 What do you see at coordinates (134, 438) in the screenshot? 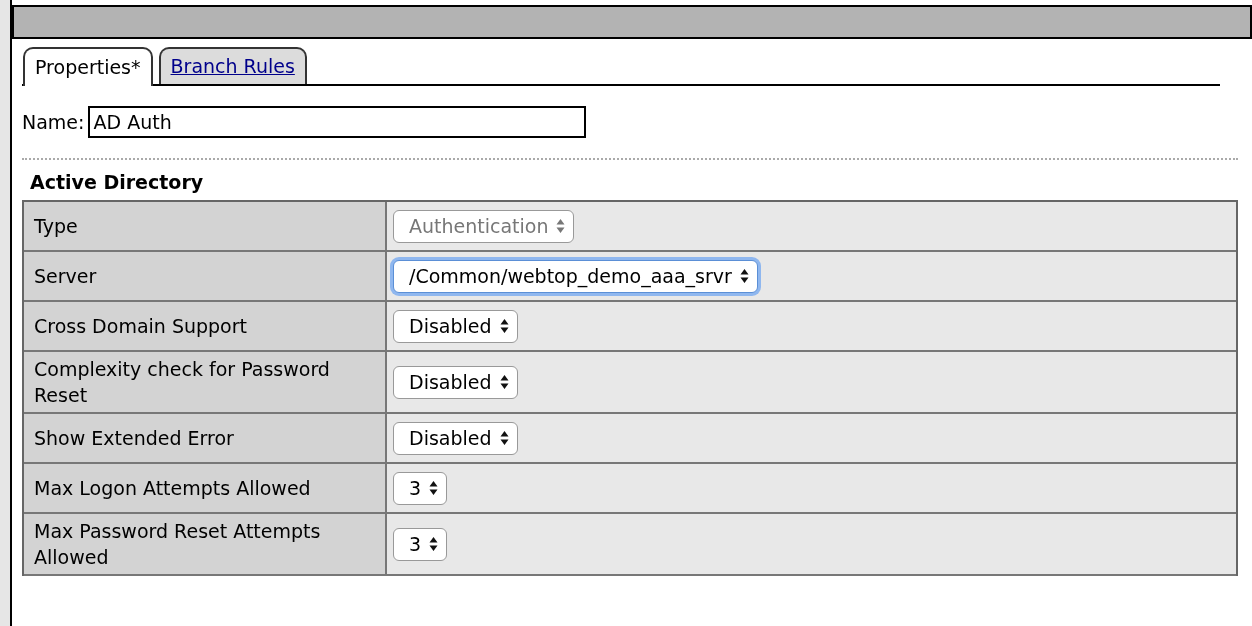
I see `field-label: Show Extended Error` at bounding box center [134, 438].